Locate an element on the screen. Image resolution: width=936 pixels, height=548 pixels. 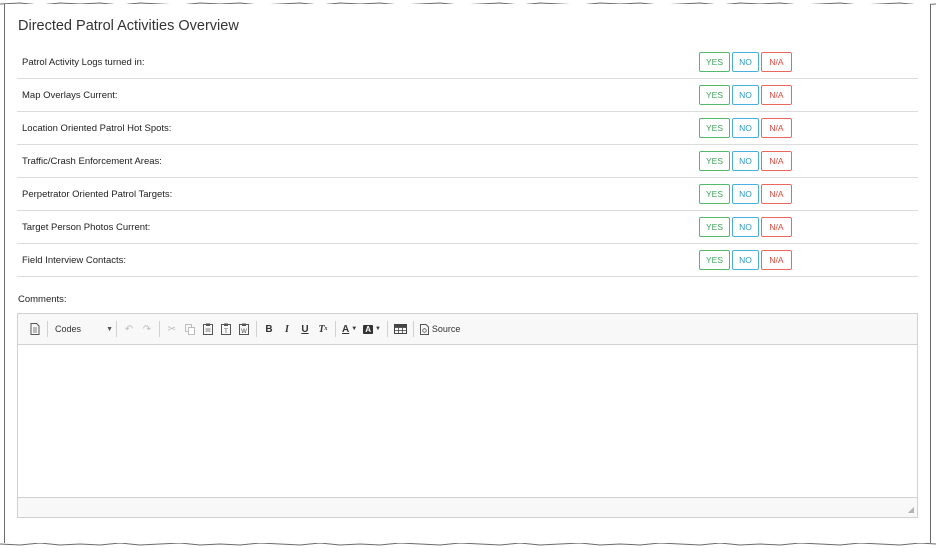
checklist-row-label: Field Interview Contacts: is located at coordinates (74, 260).